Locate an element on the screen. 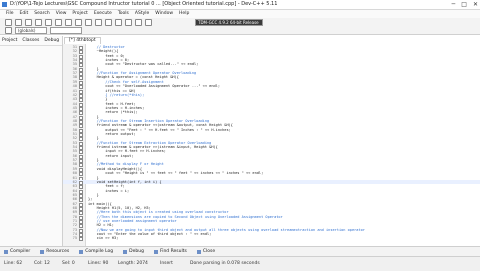 This screenshot has width=480, height=271. status-parse: Done parsing in 0.078 seconds is located at coordinates (225, 263).